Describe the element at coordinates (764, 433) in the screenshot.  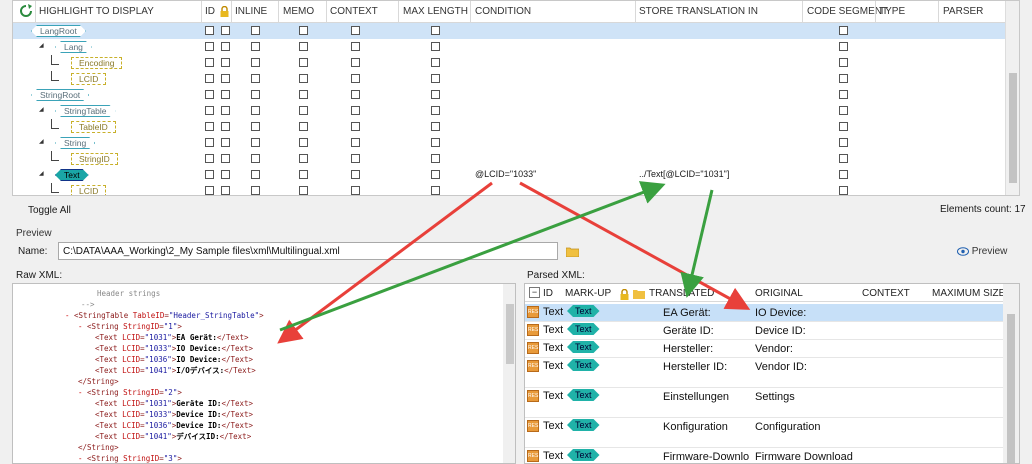
I see `parsed-row: RES Text Text Konfiguration Configuration` at that location.